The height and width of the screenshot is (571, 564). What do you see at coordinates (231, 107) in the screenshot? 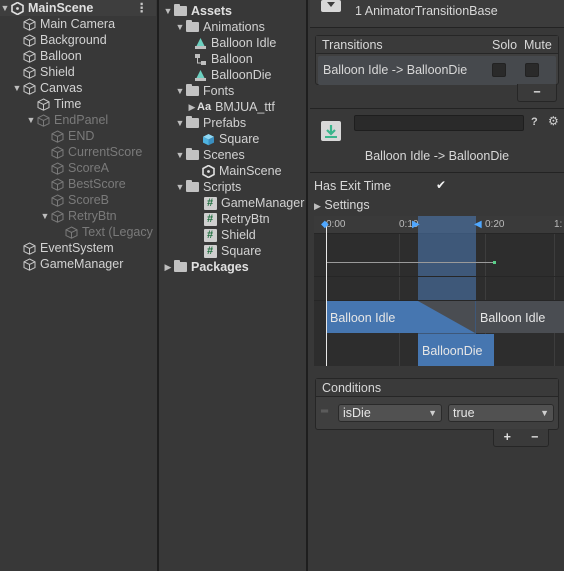
I see `asset-item: ▶ Aa BMJUA_ttf` at bounding box center [231, 107].